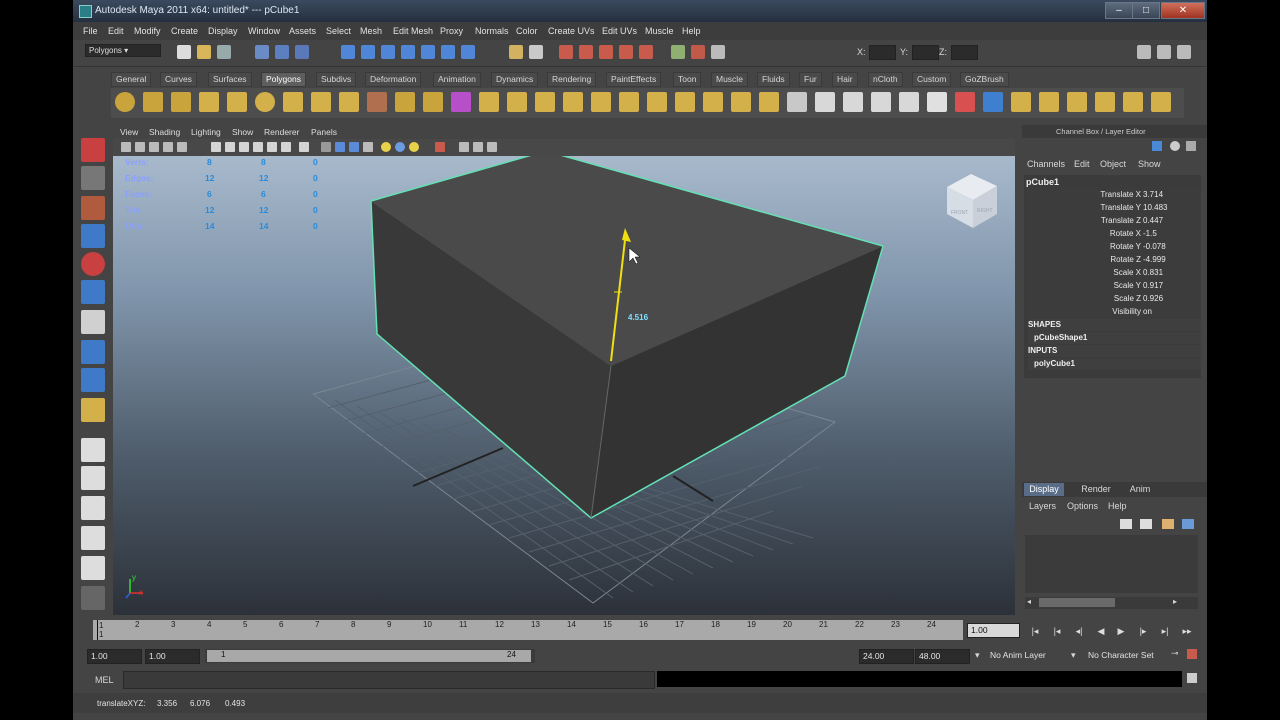  What do you see at coordinates (1187, 631) in the screenshot?
I see `go-to-end-icon: ▸▸` at bounding box center [1187, 631].